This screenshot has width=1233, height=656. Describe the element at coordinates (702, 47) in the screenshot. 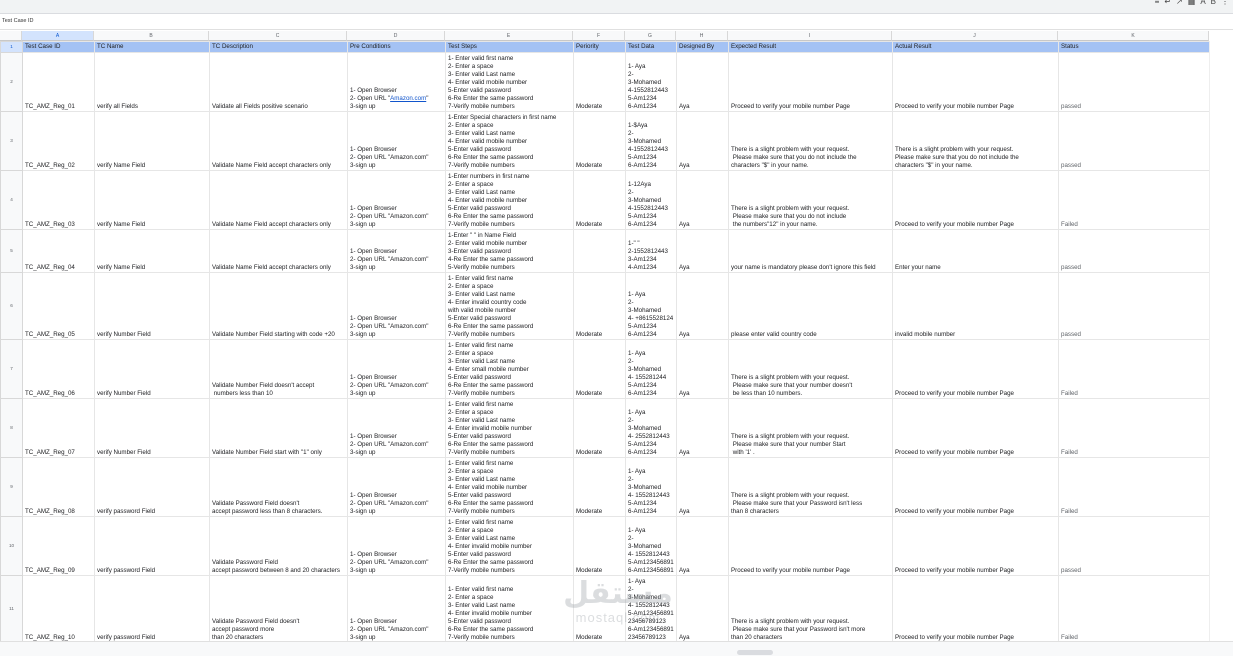

I see `header-cell: Designed By` at that location.